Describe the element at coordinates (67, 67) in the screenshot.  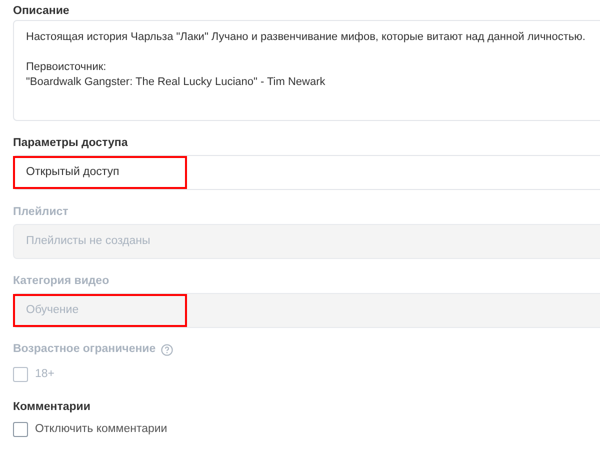
I see `description-text: Первоисточник:` at that location.